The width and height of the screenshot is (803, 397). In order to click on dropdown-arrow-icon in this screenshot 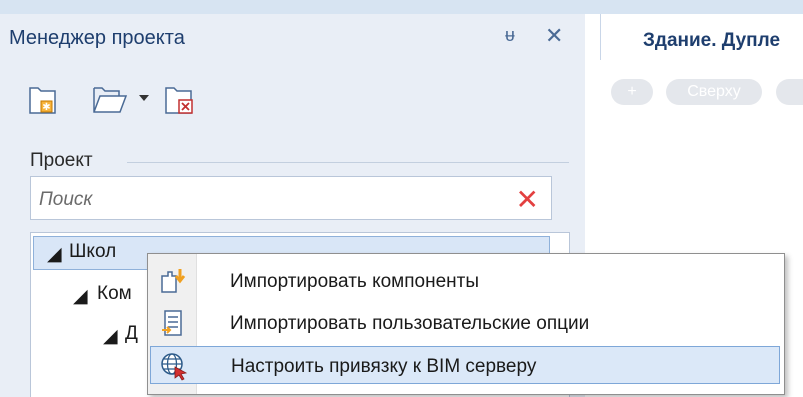, I will do `click(144, 99)`.